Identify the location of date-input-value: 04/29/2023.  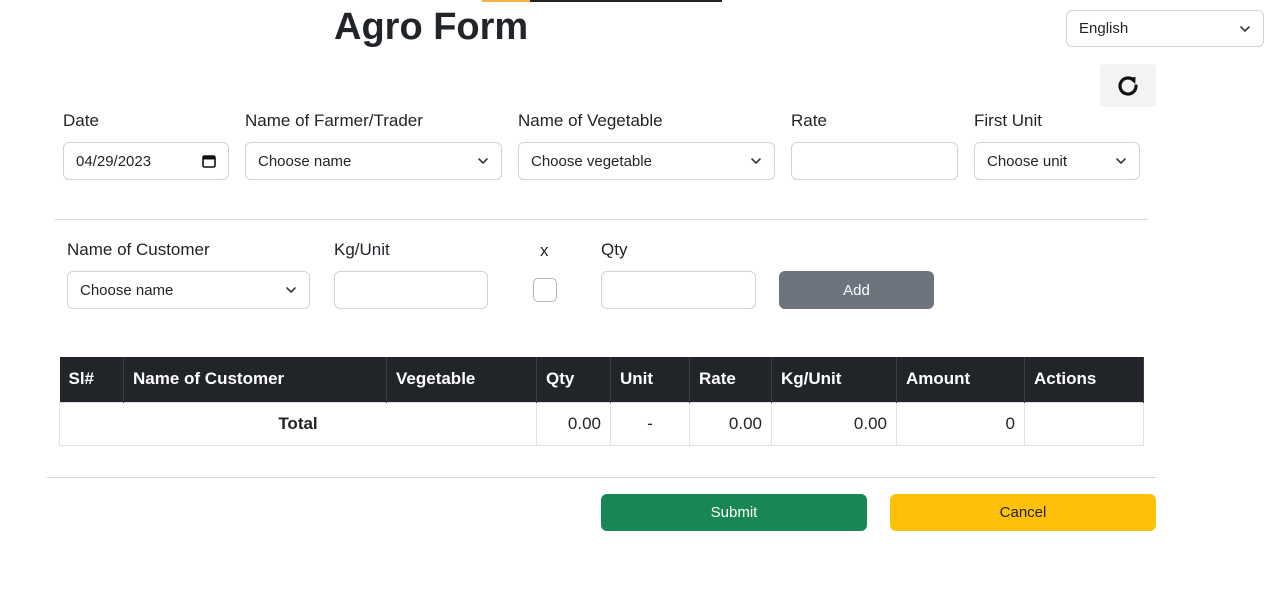
(114, 161).